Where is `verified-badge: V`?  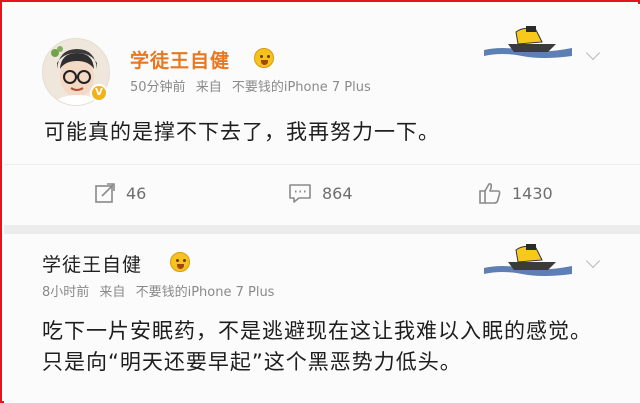 verified-badge: V is located at coordinates (99, 93).